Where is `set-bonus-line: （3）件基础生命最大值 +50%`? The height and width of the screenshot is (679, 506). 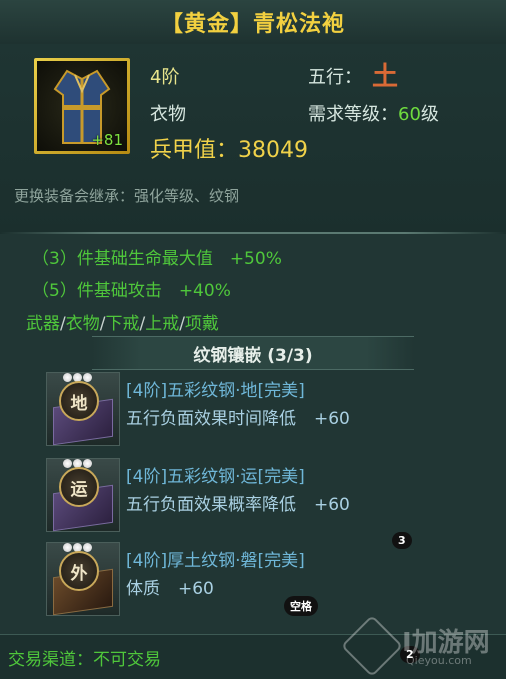 set-bonus-line: （3）件基础生命最大值 +50% is located at coordinates (157, 259).